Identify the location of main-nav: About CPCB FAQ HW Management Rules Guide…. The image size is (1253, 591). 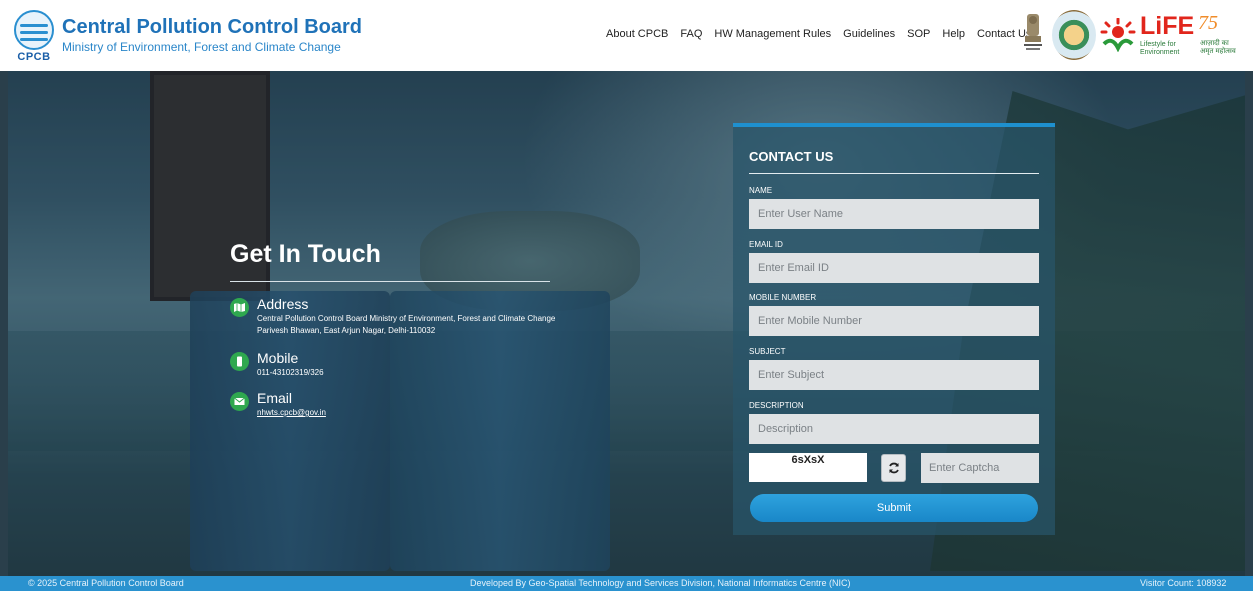
(818, 34).